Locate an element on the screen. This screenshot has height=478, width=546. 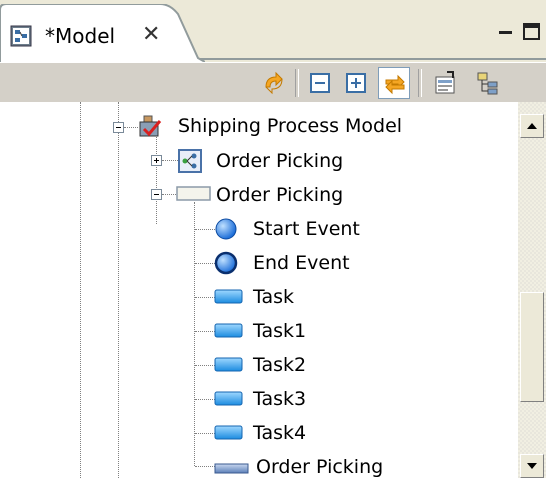
tab-model: *Model ✕ is located at coordinates (102, 33).